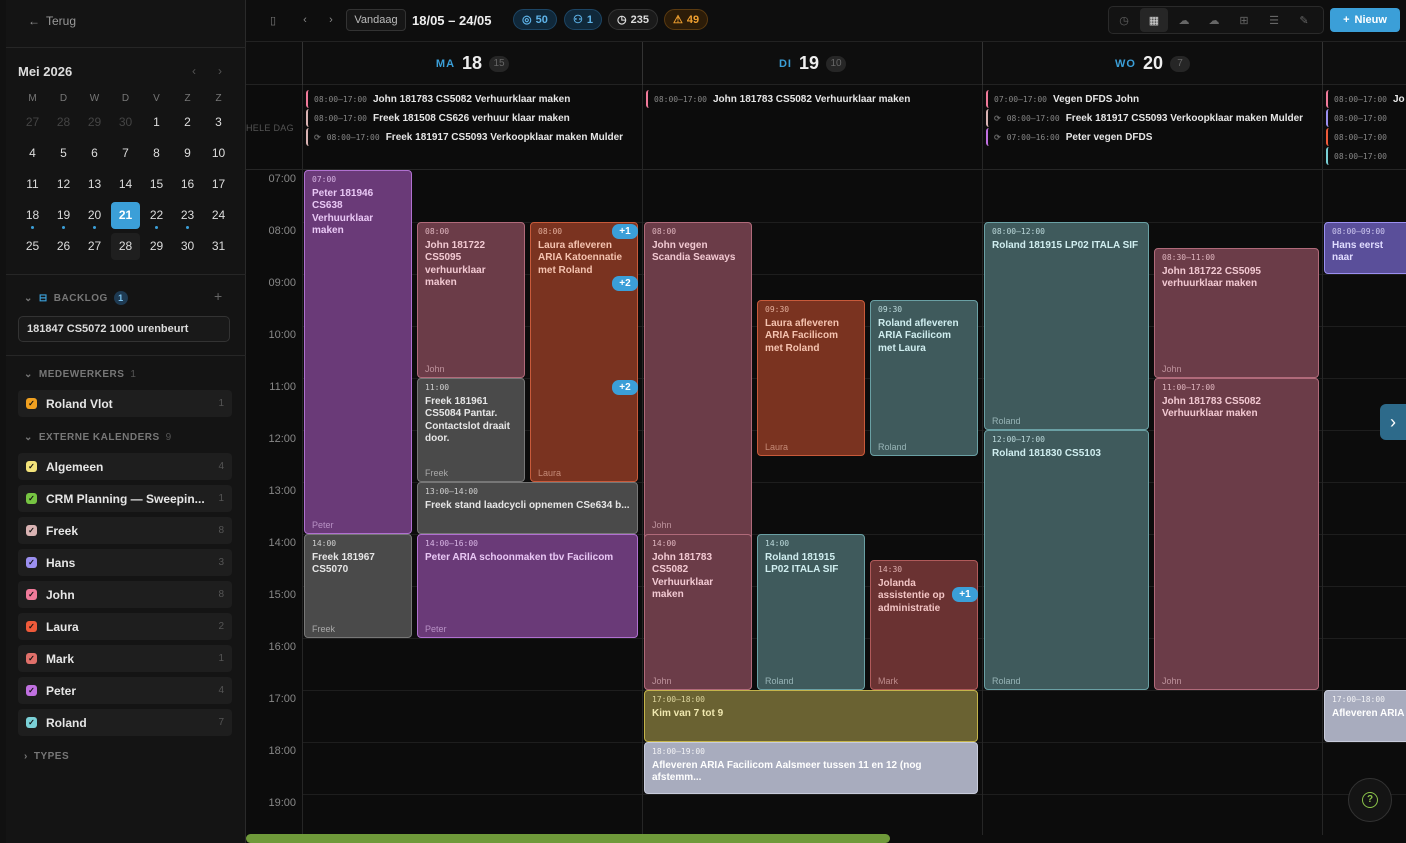  What do you see at coordinates (32, 184) in the screenshot?
I see `minical-day: 11` at bounding box center [32, 184].